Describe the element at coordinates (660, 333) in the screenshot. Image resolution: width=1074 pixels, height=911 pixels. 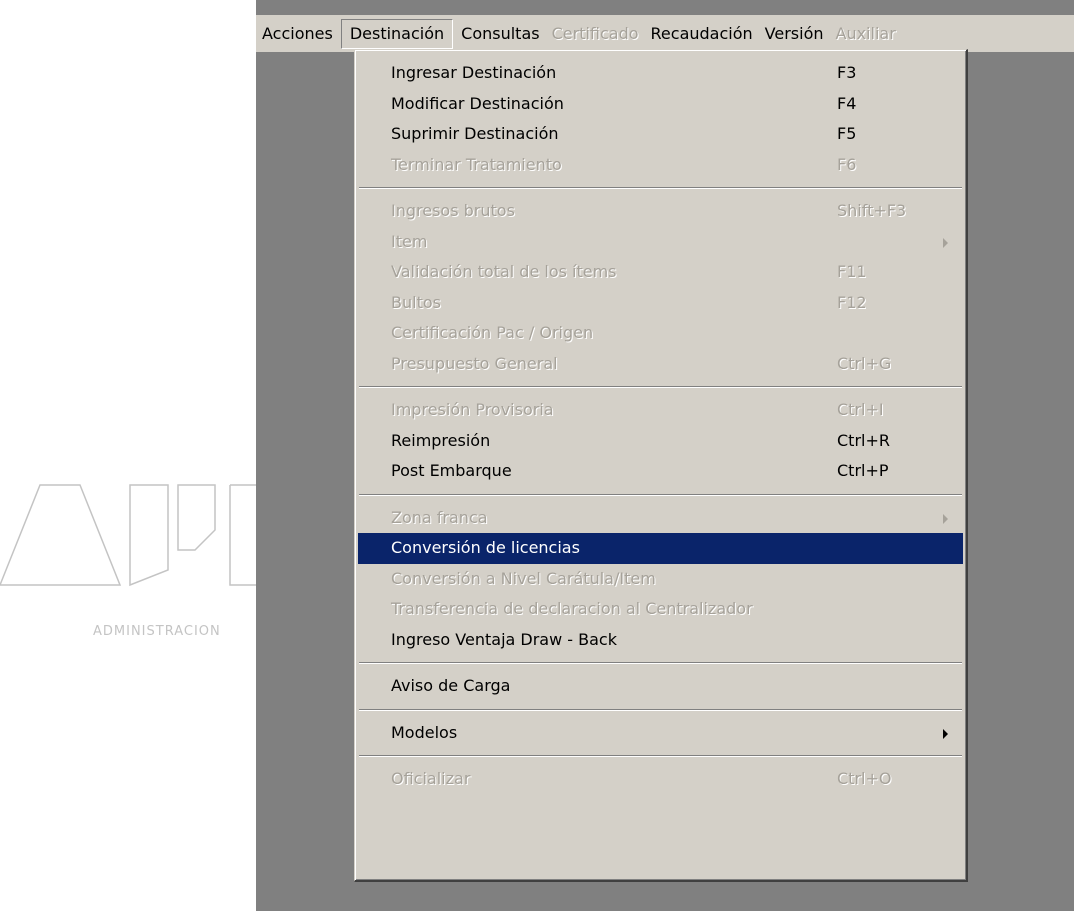
I see `menu-item-certificacion-pac-origen: Certificación Pac / Origen` at that location.